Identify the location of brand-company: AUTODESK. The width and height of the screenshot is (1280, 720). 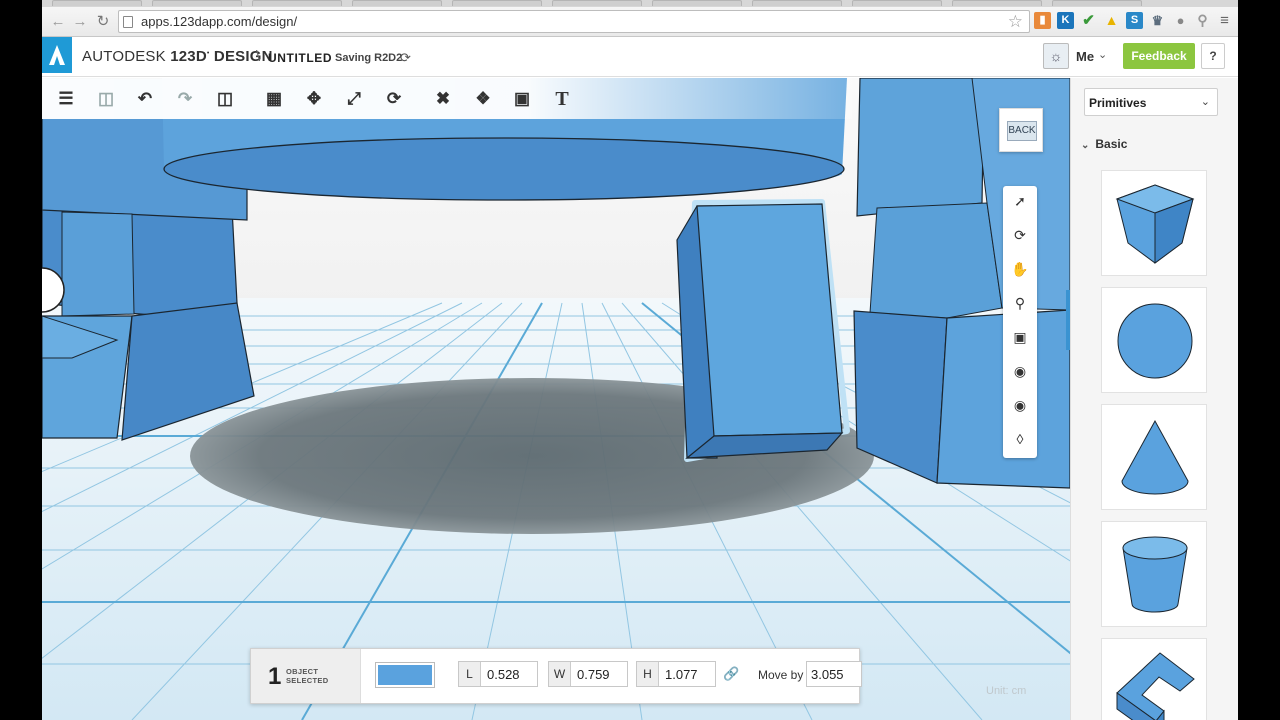
(124, 56).